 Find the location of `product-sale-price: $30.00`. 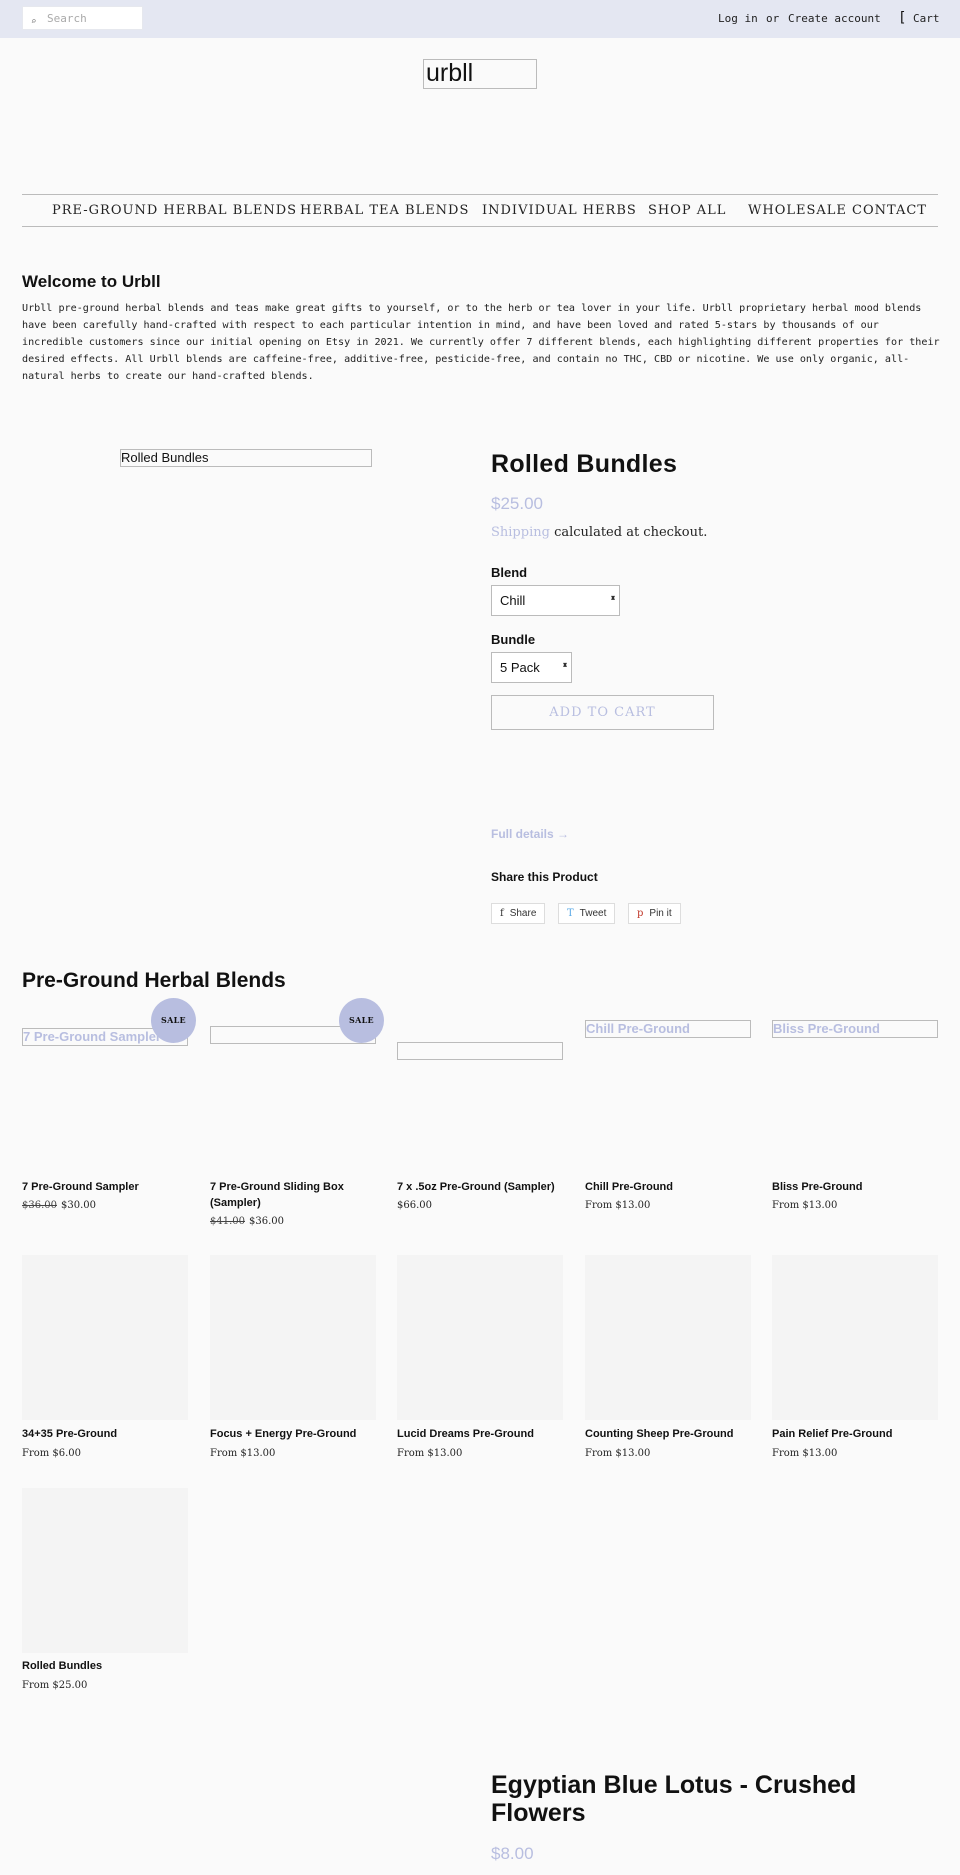

product-sale-price: $30.00 is located at coordinates (78, 1205).